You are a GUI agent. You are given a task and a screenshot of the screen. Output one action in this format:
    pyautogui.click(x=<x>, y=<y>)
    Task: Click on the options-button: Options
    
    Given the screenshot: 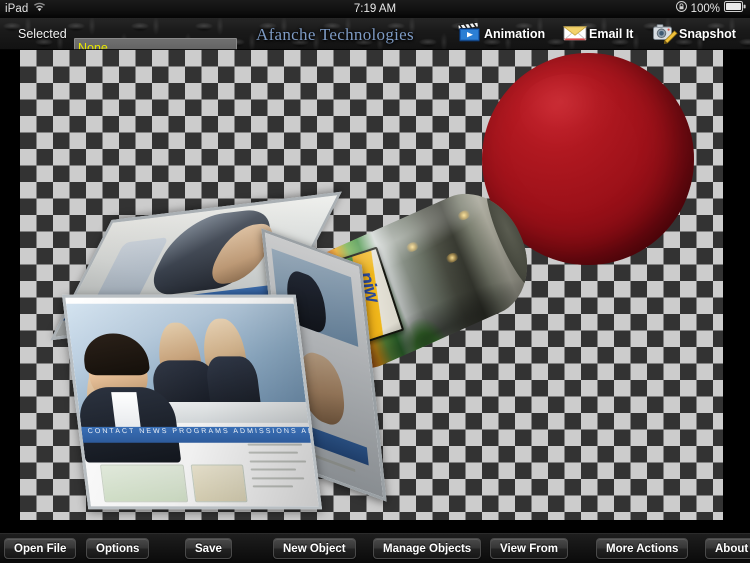 What is the action you would take?
    pyautogui.click(x=118, y=548)
    